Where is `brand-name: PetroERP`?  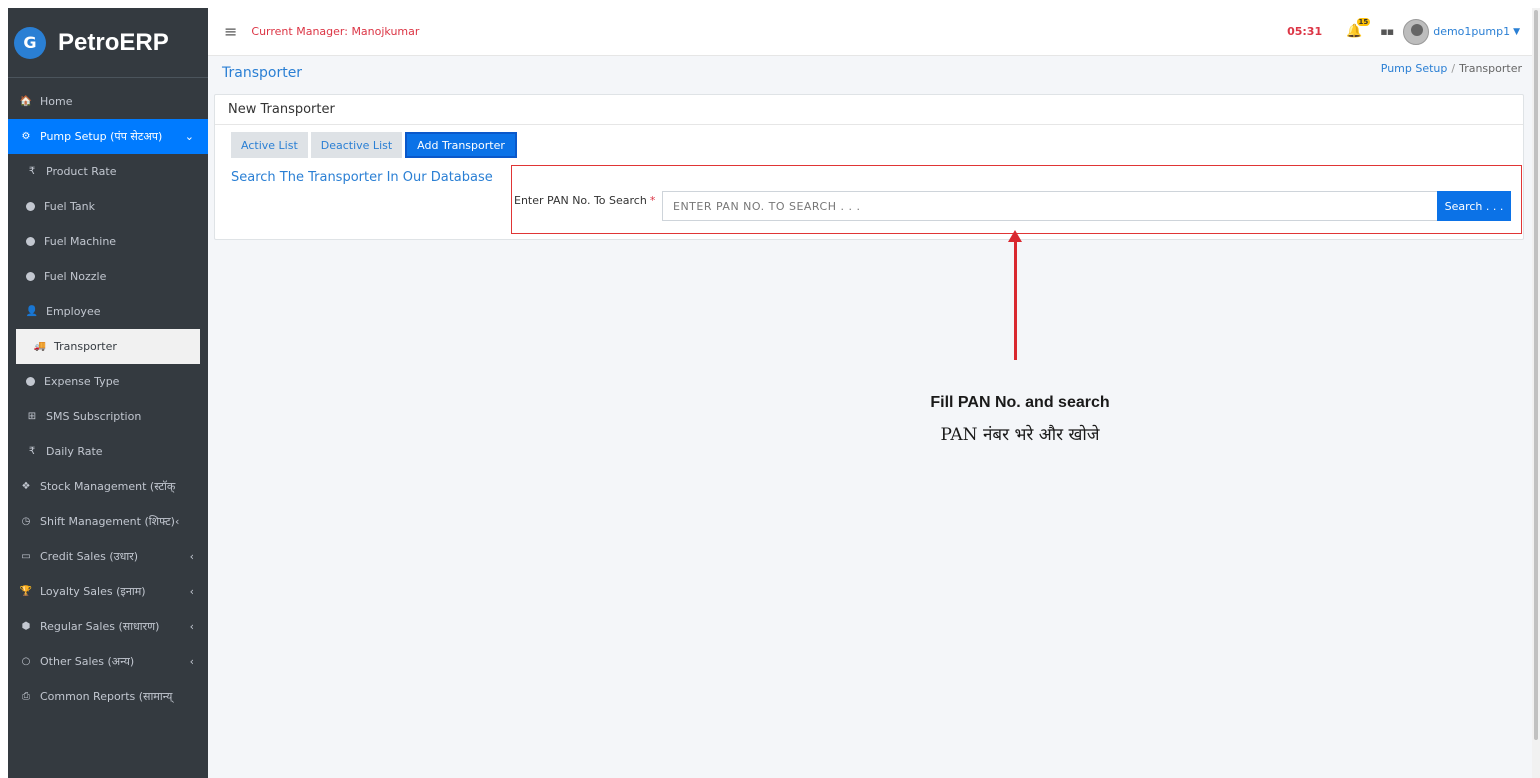
brand-name: PetroERP is located at coordinates (113, 42).